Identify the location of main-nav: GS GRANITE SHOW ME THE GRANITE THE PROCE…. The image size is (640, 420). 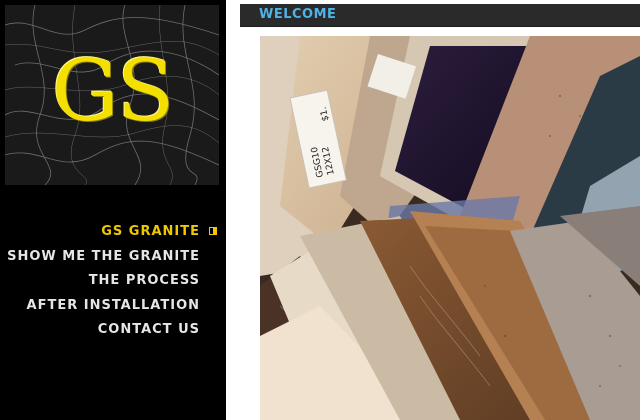
(113, 283).